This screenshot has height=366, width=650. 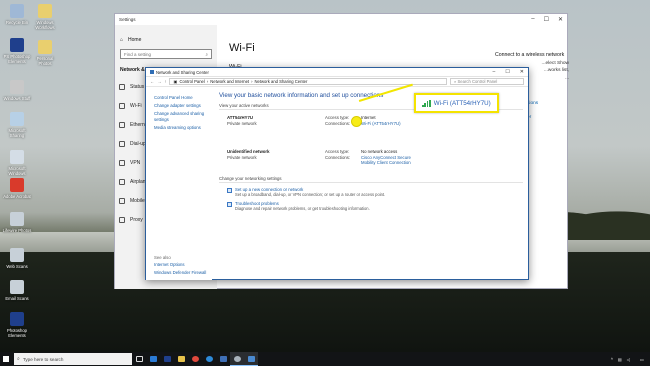 I want to click on taskbar-app-edge, so click(x=209, y=359).